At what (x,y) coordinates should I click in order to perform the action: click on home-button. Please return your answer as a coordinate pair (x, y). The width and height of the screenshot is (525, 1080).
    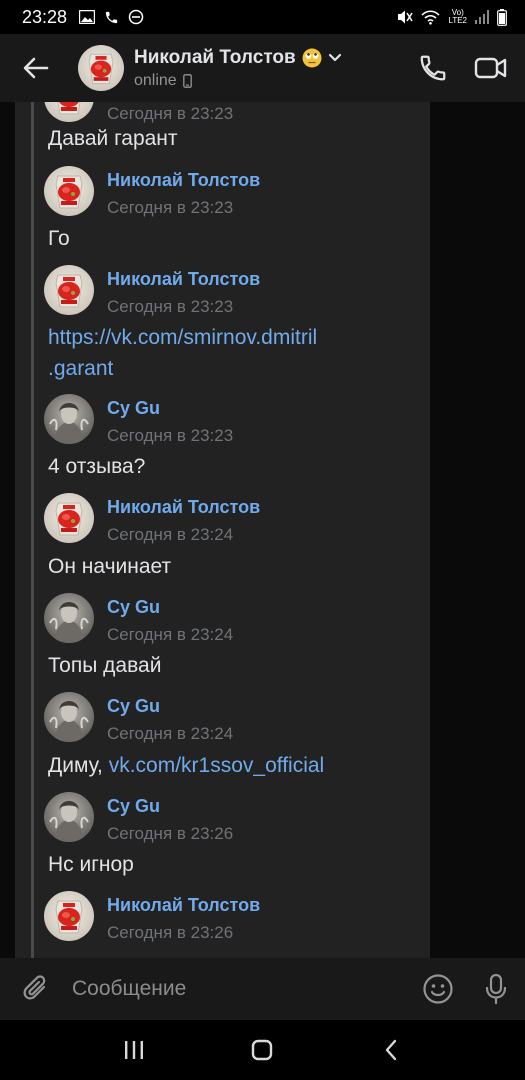
    Looking at the image, I should click on (262, 1050).